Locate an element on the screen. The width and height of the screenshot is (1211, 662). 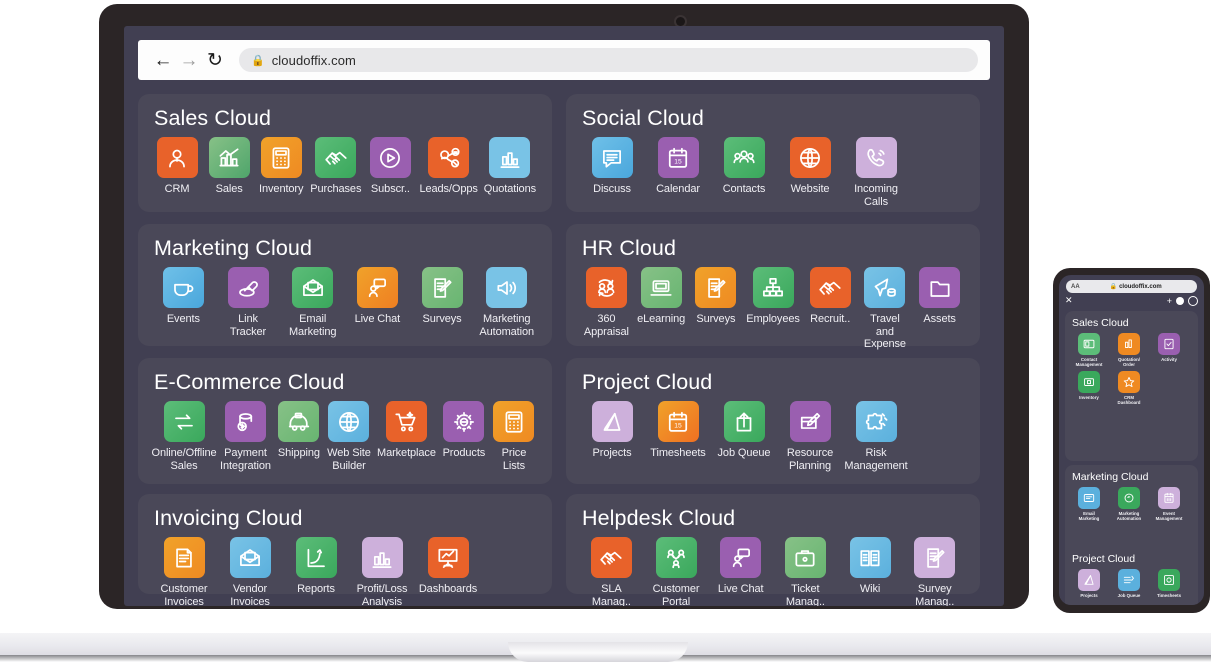
user-badge-icon is located at coordinates (177, 157).